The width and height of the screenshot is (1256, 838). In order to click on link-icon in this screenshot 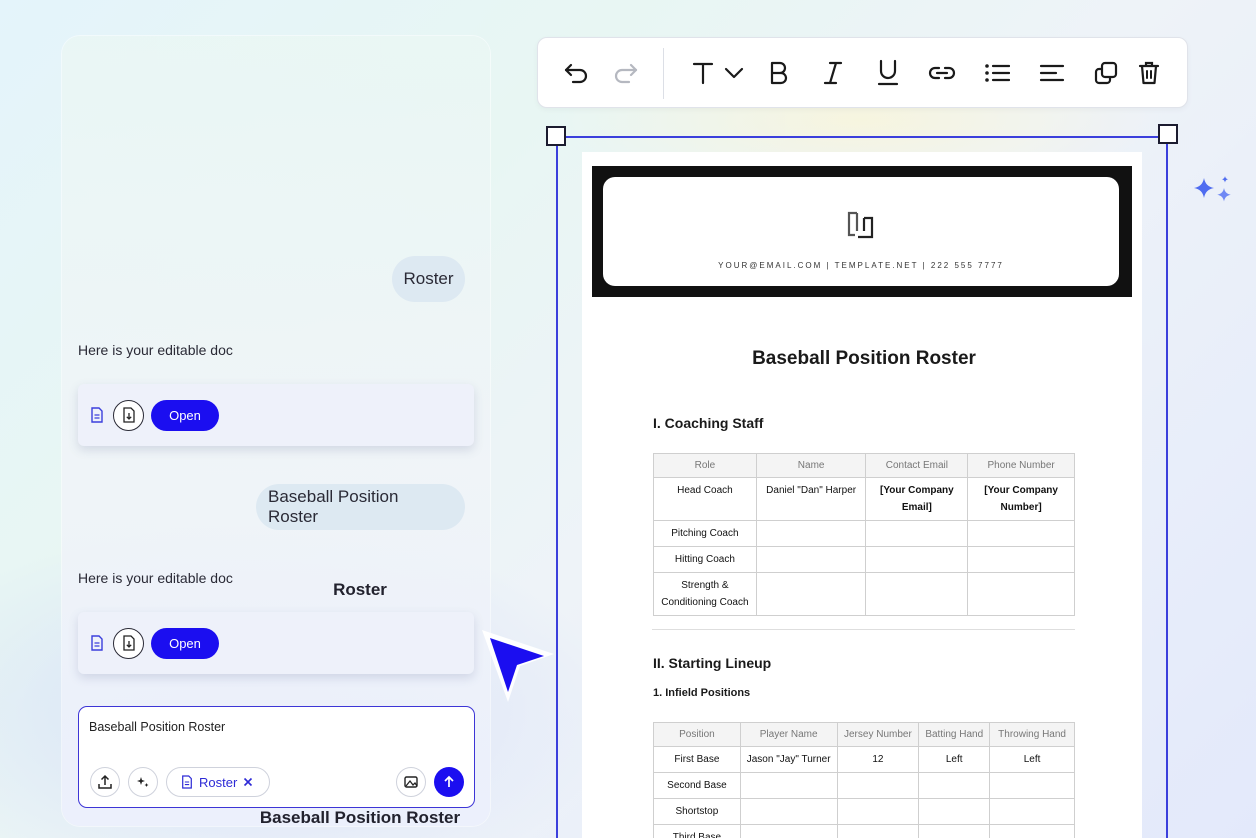, I will do `click(942, 73)`.